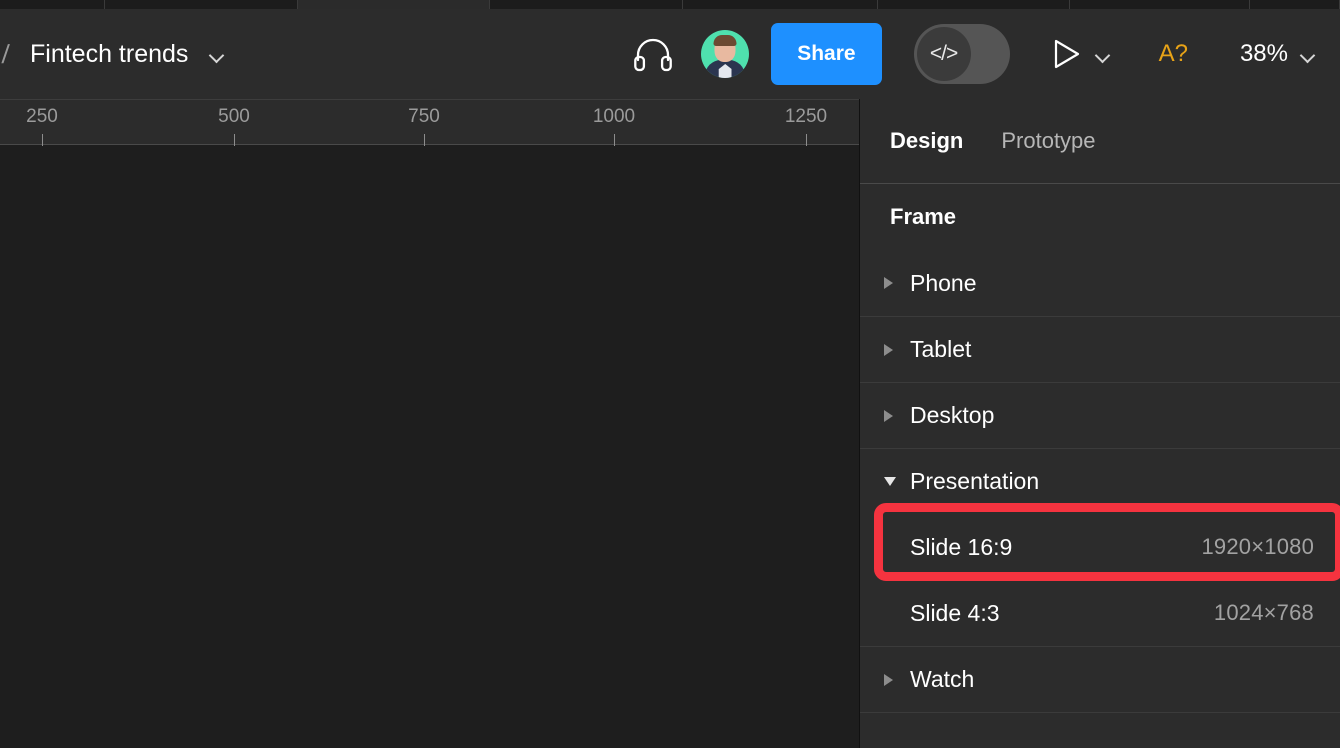 The height and width of the screenshot is (748, 1340). I want to click on panel-tabs: Design Prototype, so click(1100, 141).